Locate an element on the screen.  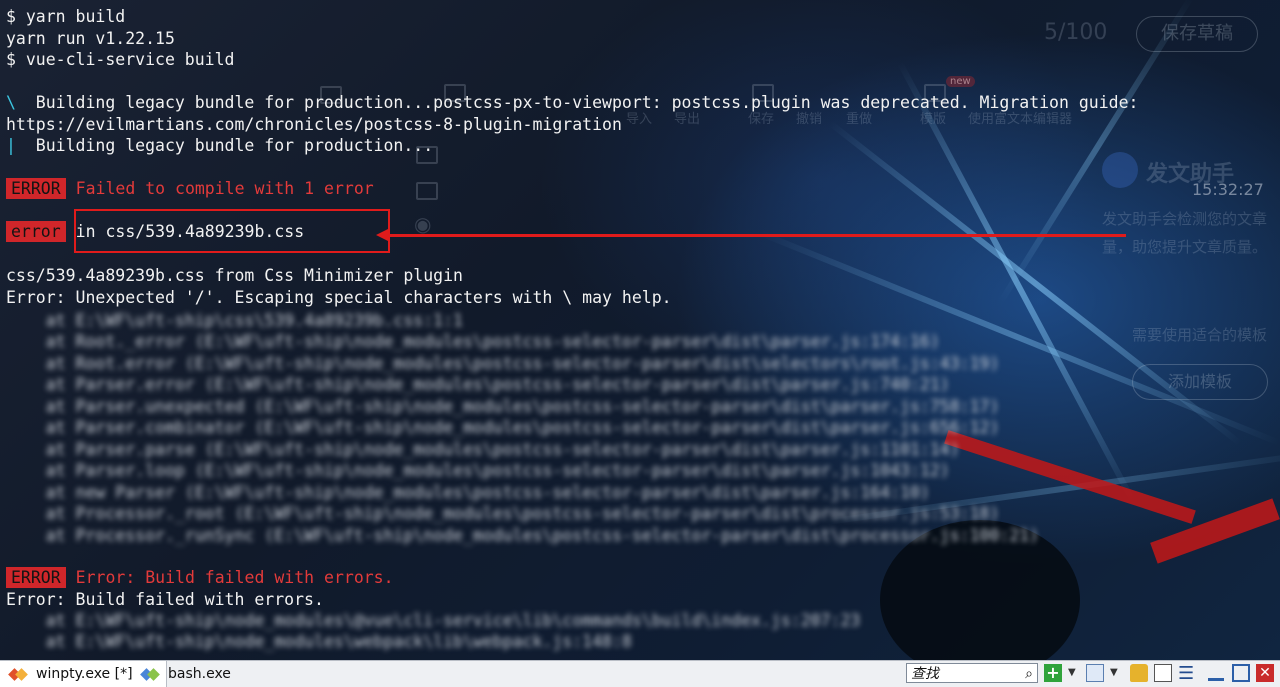
search-icon: ⌕ is located at coordinates (1029, 674).